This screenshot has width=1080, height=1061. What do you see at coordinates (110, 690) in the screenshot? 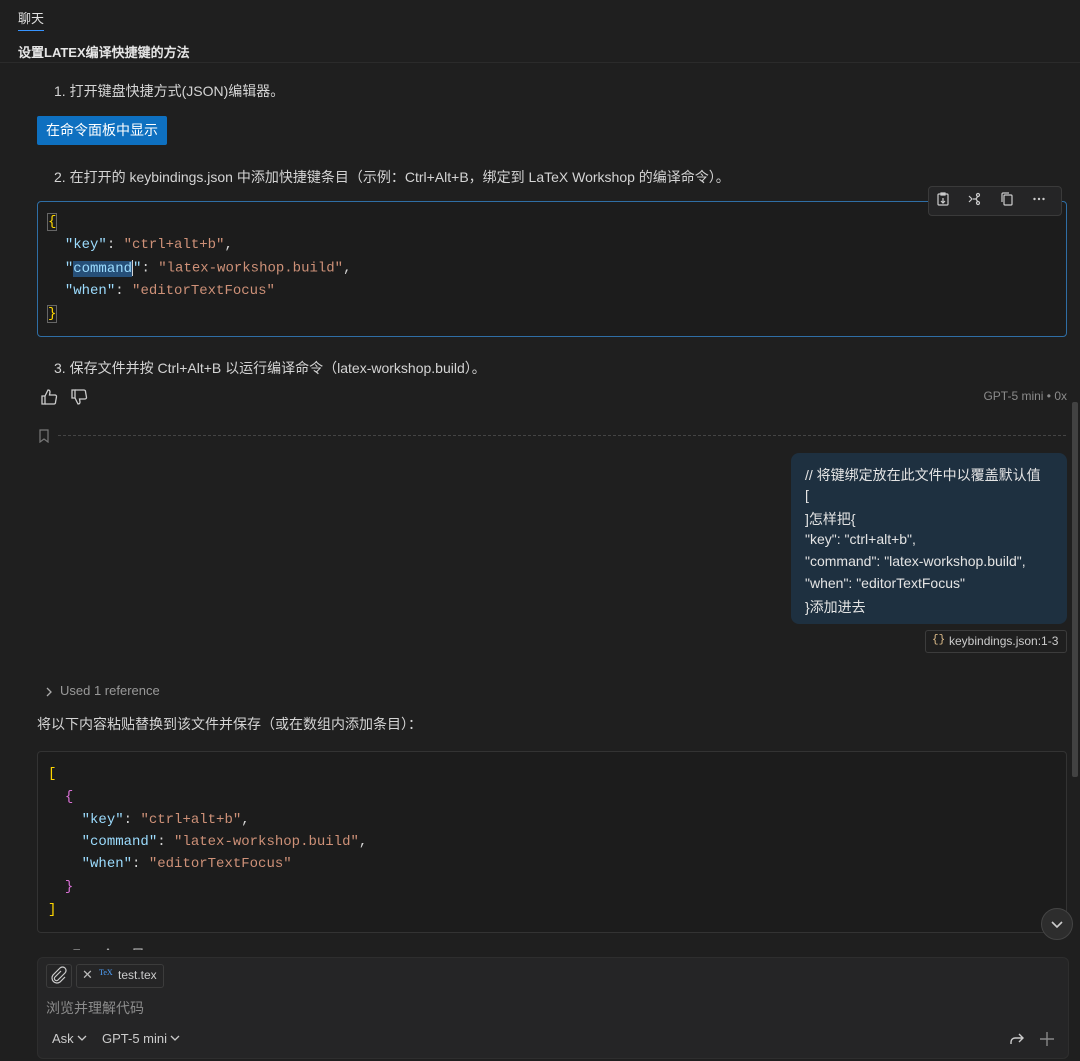
I see `used-references-label: Used 1 reference` at bounding box center [110, 690].